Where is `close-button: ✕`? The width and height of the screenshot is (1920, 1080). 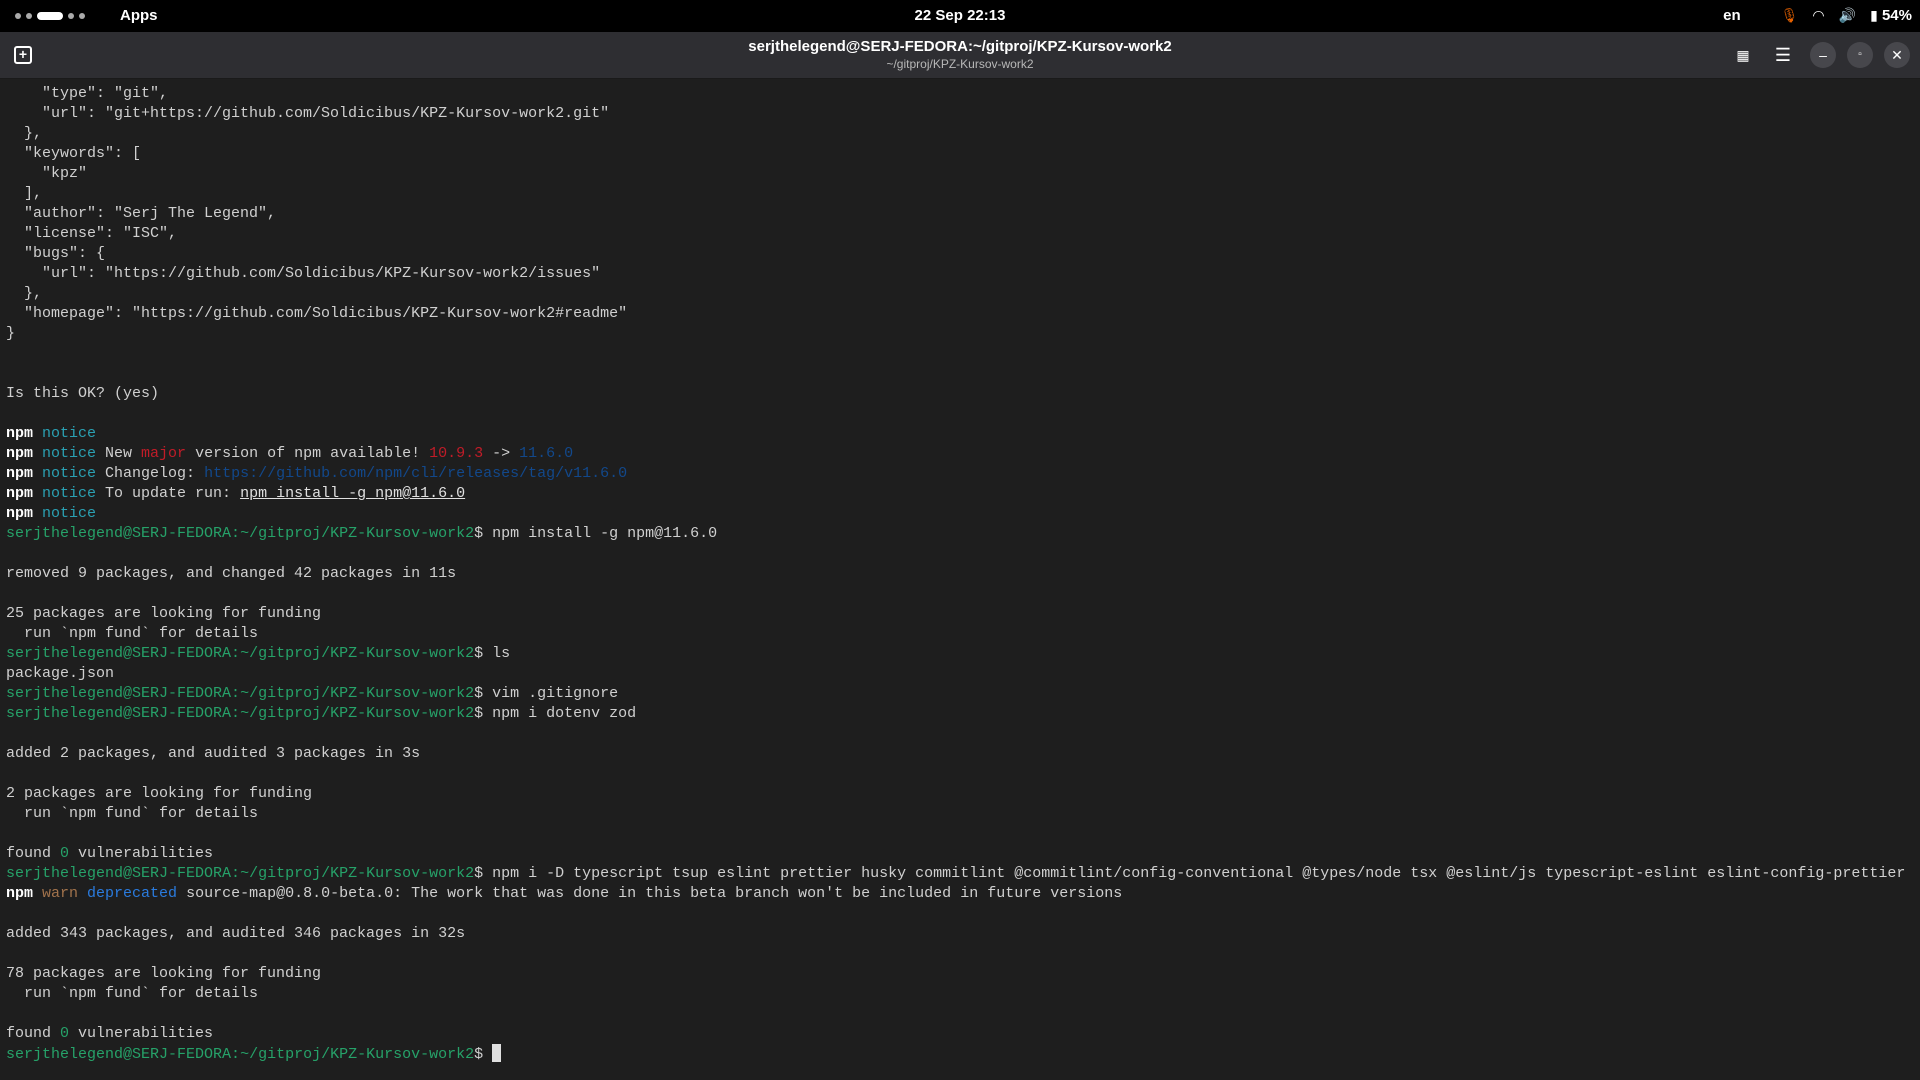
close-button: ✕ is located at coordinates (1897, 55).